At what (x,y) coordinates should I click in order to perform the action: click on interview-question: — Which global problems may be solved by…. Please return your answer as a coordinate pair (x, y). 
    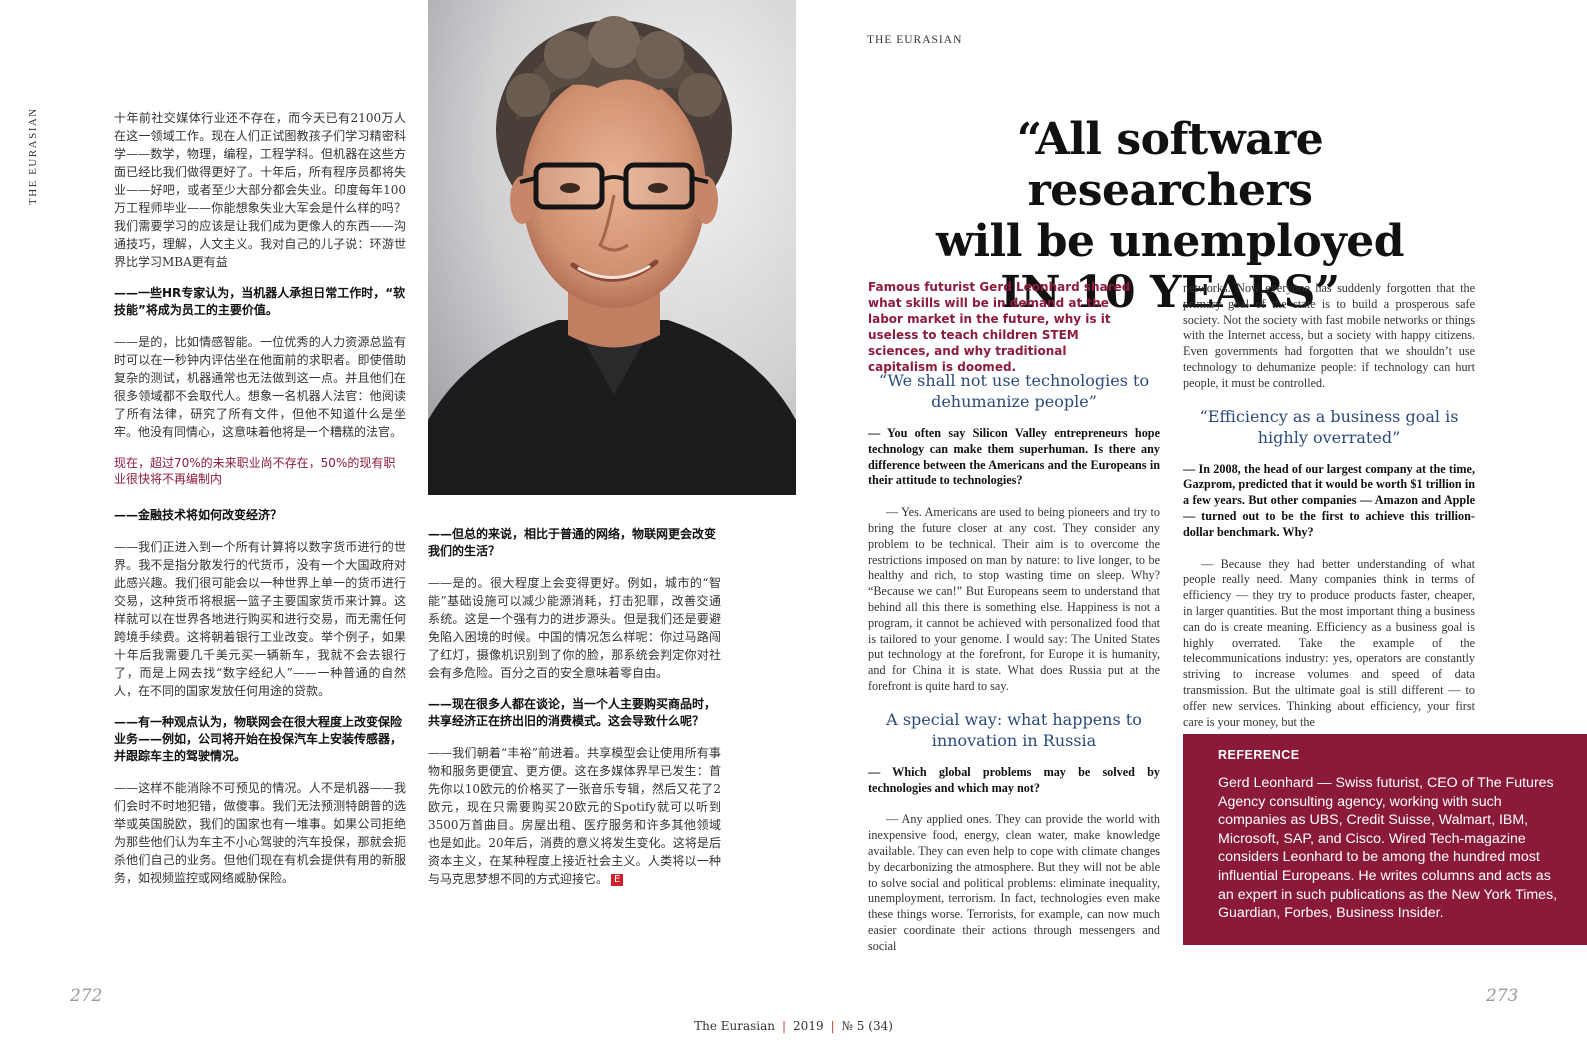
    Looking at the image, I should click on (1014, 779).